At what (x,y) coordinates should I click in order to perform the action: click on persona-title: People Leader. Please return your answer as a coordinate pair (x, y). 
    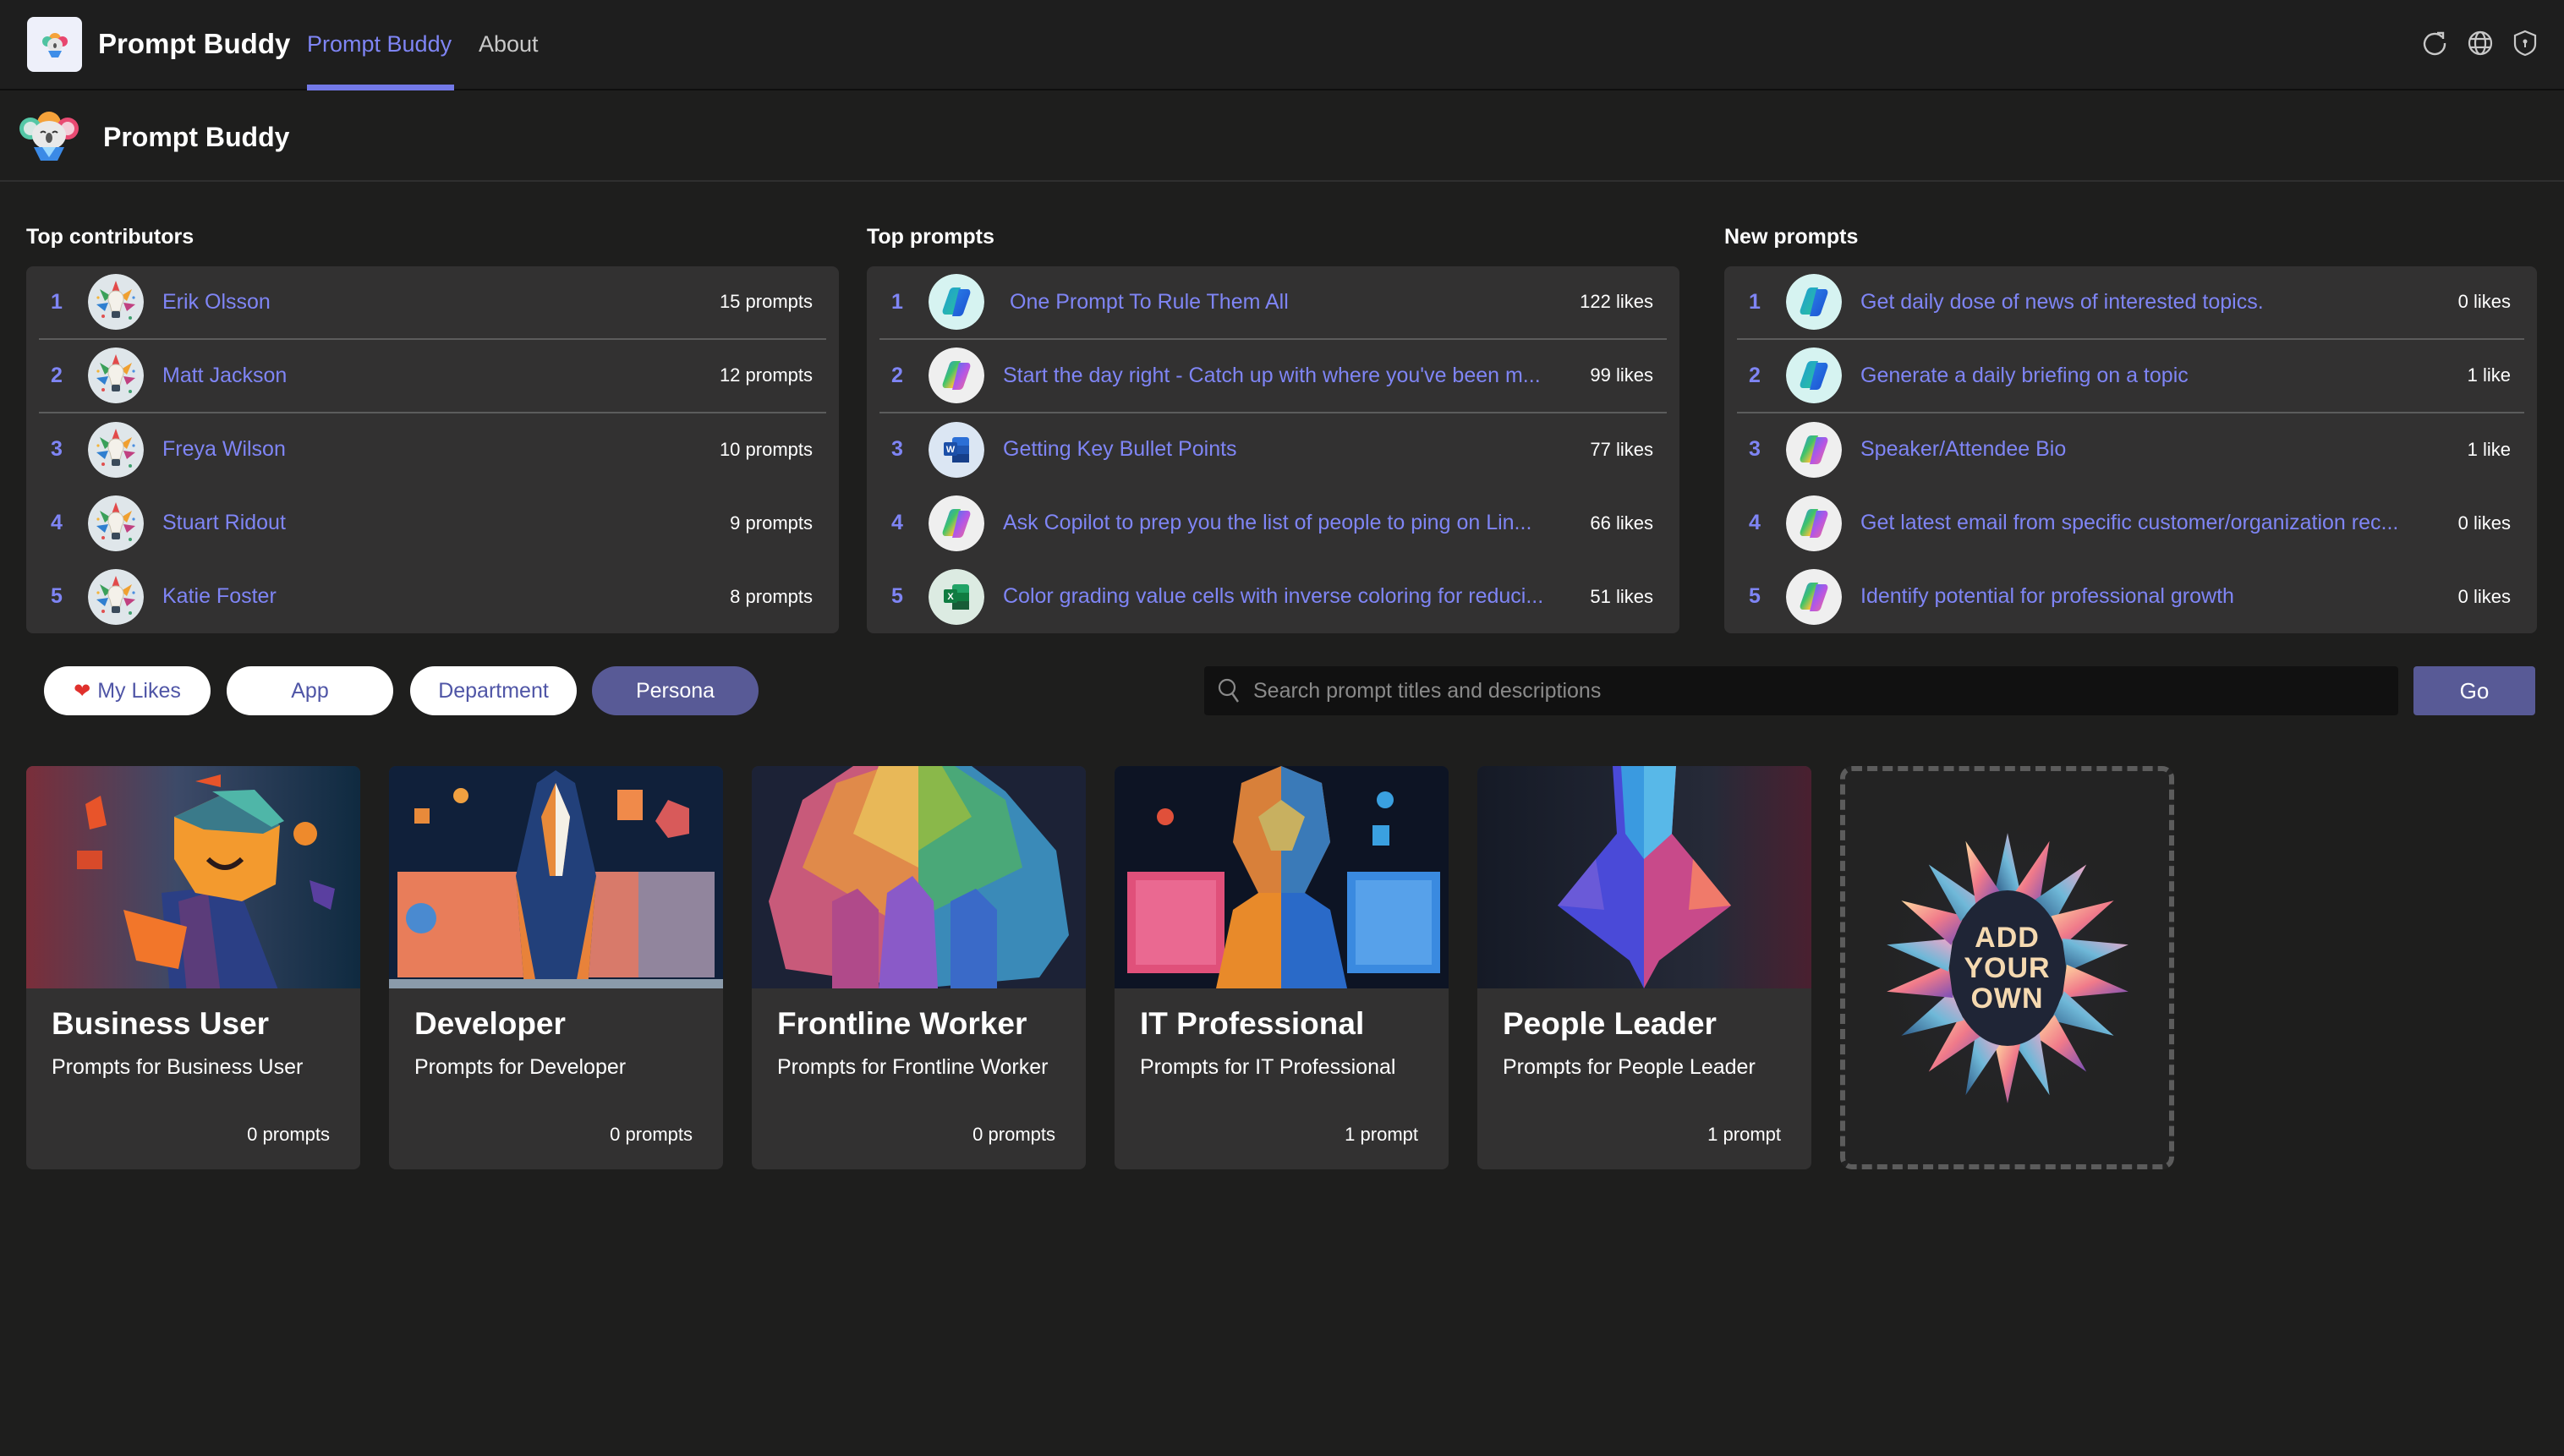
    Looking at the image, I should click on (1610, 1023).